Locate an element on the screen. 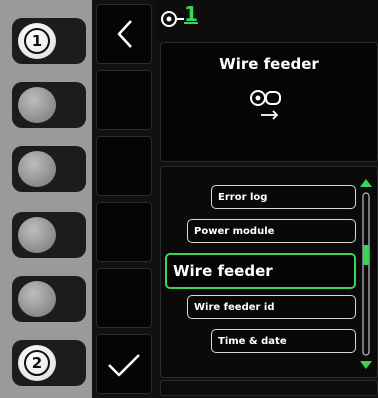 The width and height of the screenshot is (378, 398). callout-label: 1 is located at coordinates (37, 41).